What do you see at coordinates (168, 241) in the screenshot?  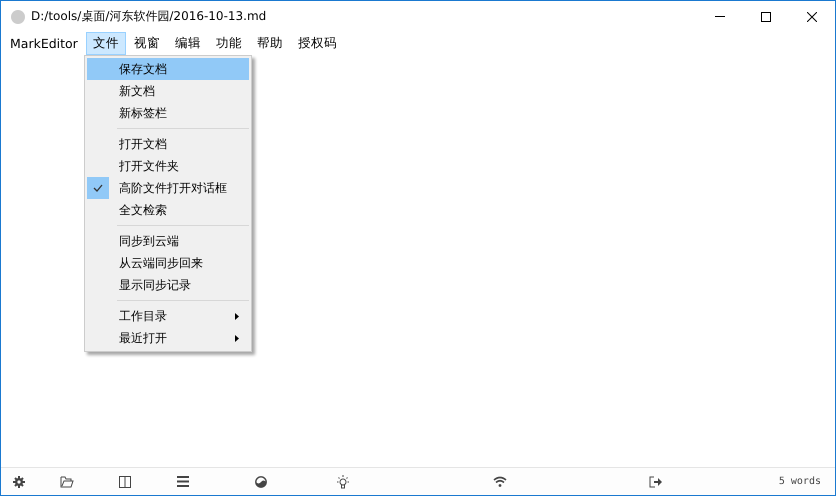 I see `menu-item: 同步到云端` at bounding box center [168, 241].